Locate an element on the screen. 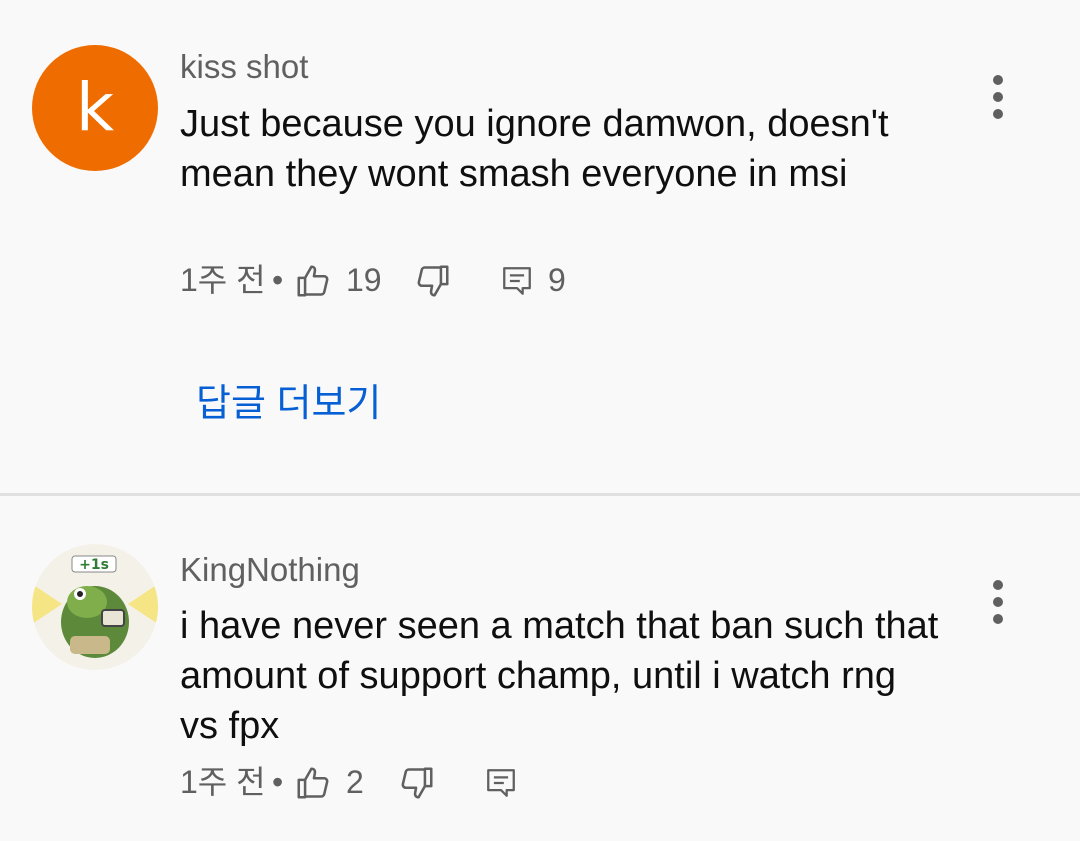 The image size is (1080, 841). avatar: +1s is located at coordinates (95, 607).